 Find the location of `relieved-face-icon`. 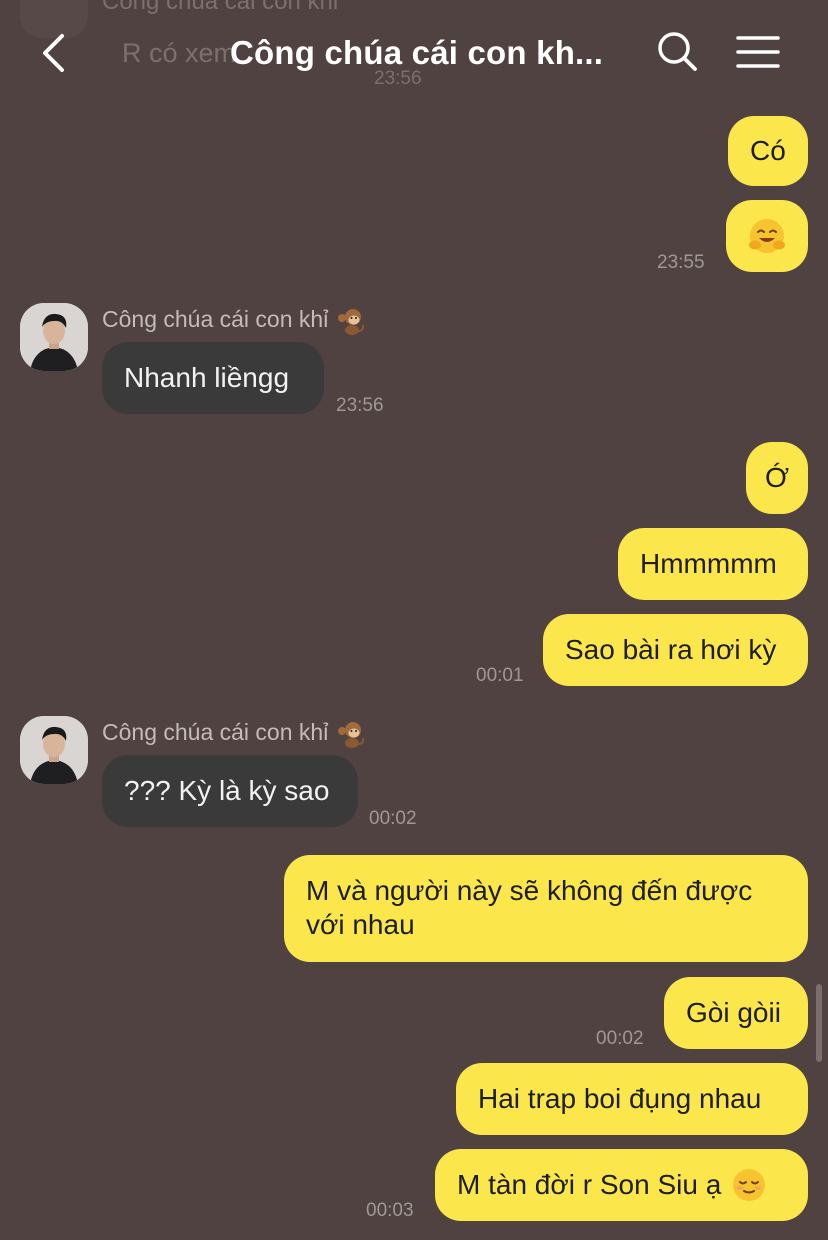

relieved-face-icon is located at coordinates (749, 1185).